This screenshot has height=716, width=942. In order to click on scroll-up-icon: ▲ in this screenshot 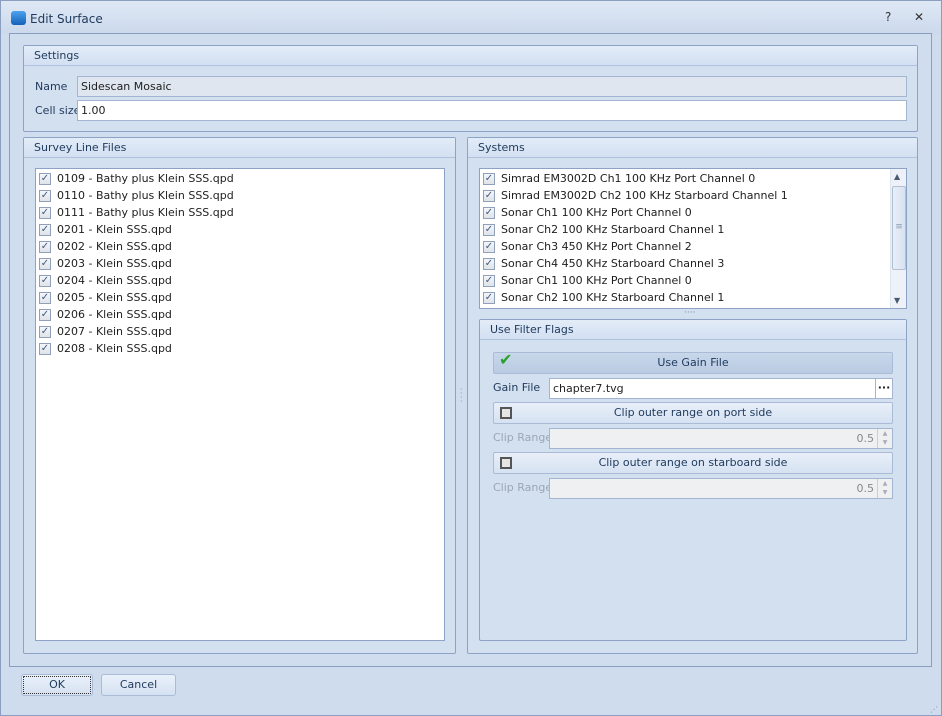, I will do `click(897, 176)`.